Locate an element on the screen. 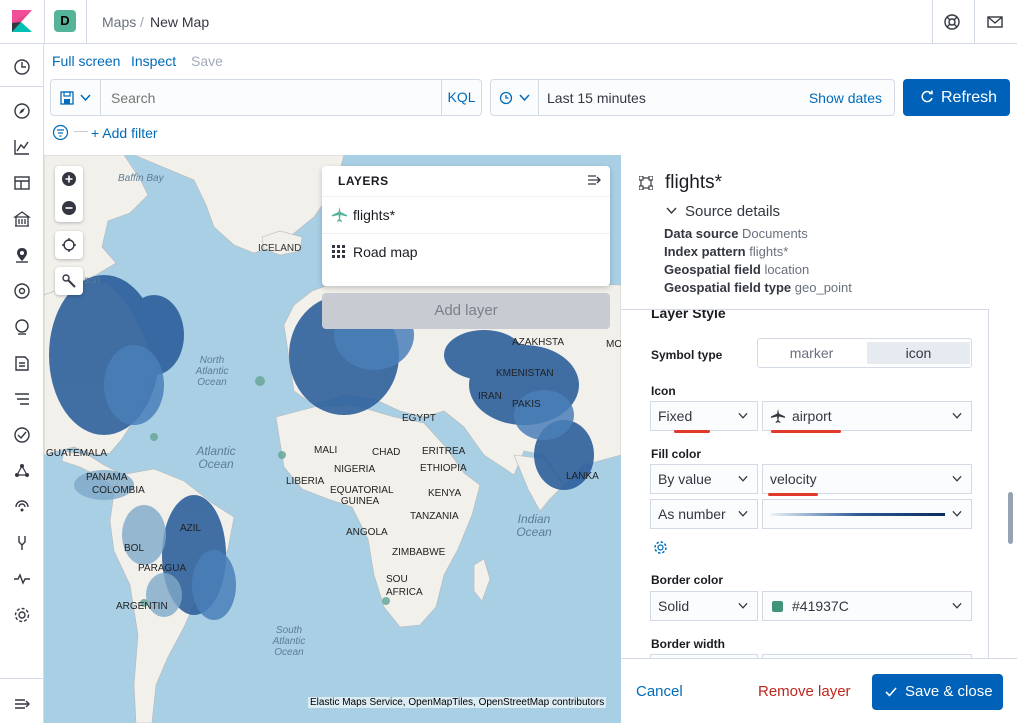  add-filter-link: + Add filter is located at coordinates (124, 133).